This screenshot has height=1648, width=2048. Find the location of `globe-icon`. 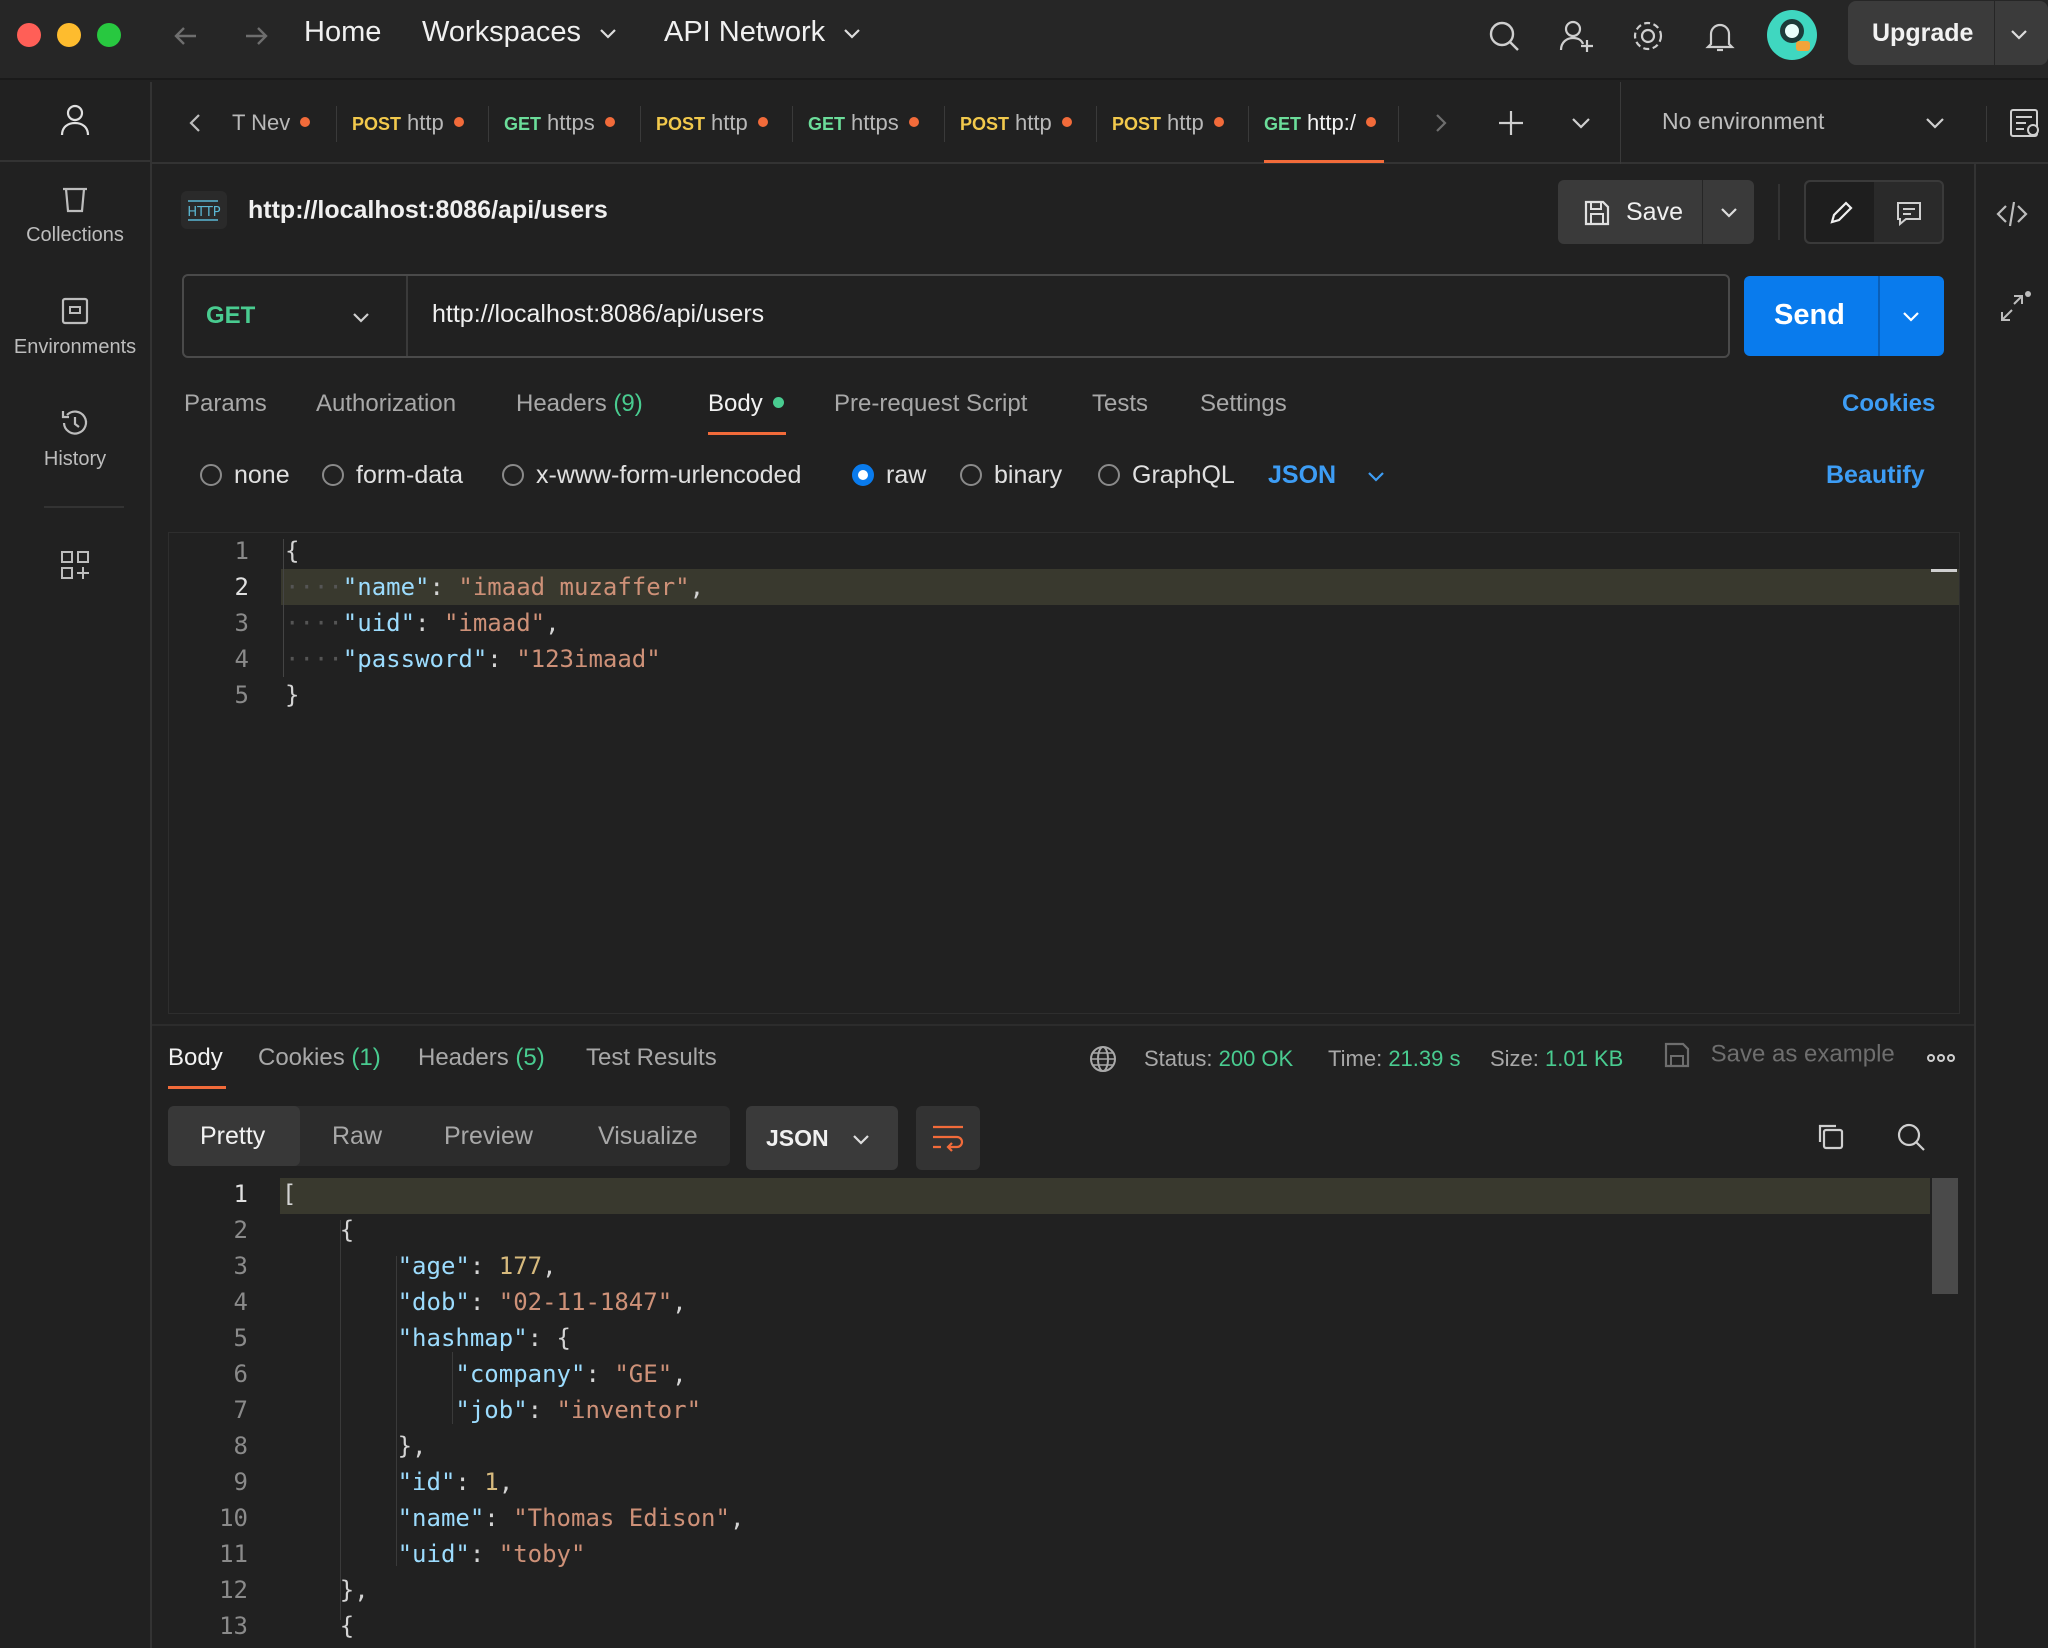

globe-icon is located at coordinates (1103, 1059).